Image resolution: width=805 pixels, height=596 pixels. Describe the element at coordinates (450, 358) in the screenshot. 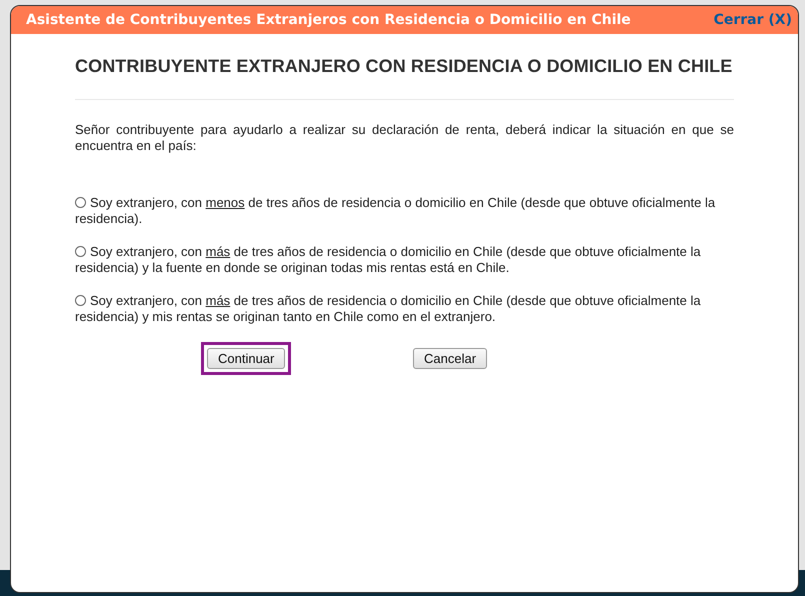

I see `cancel-button: Cancelar` at that location.